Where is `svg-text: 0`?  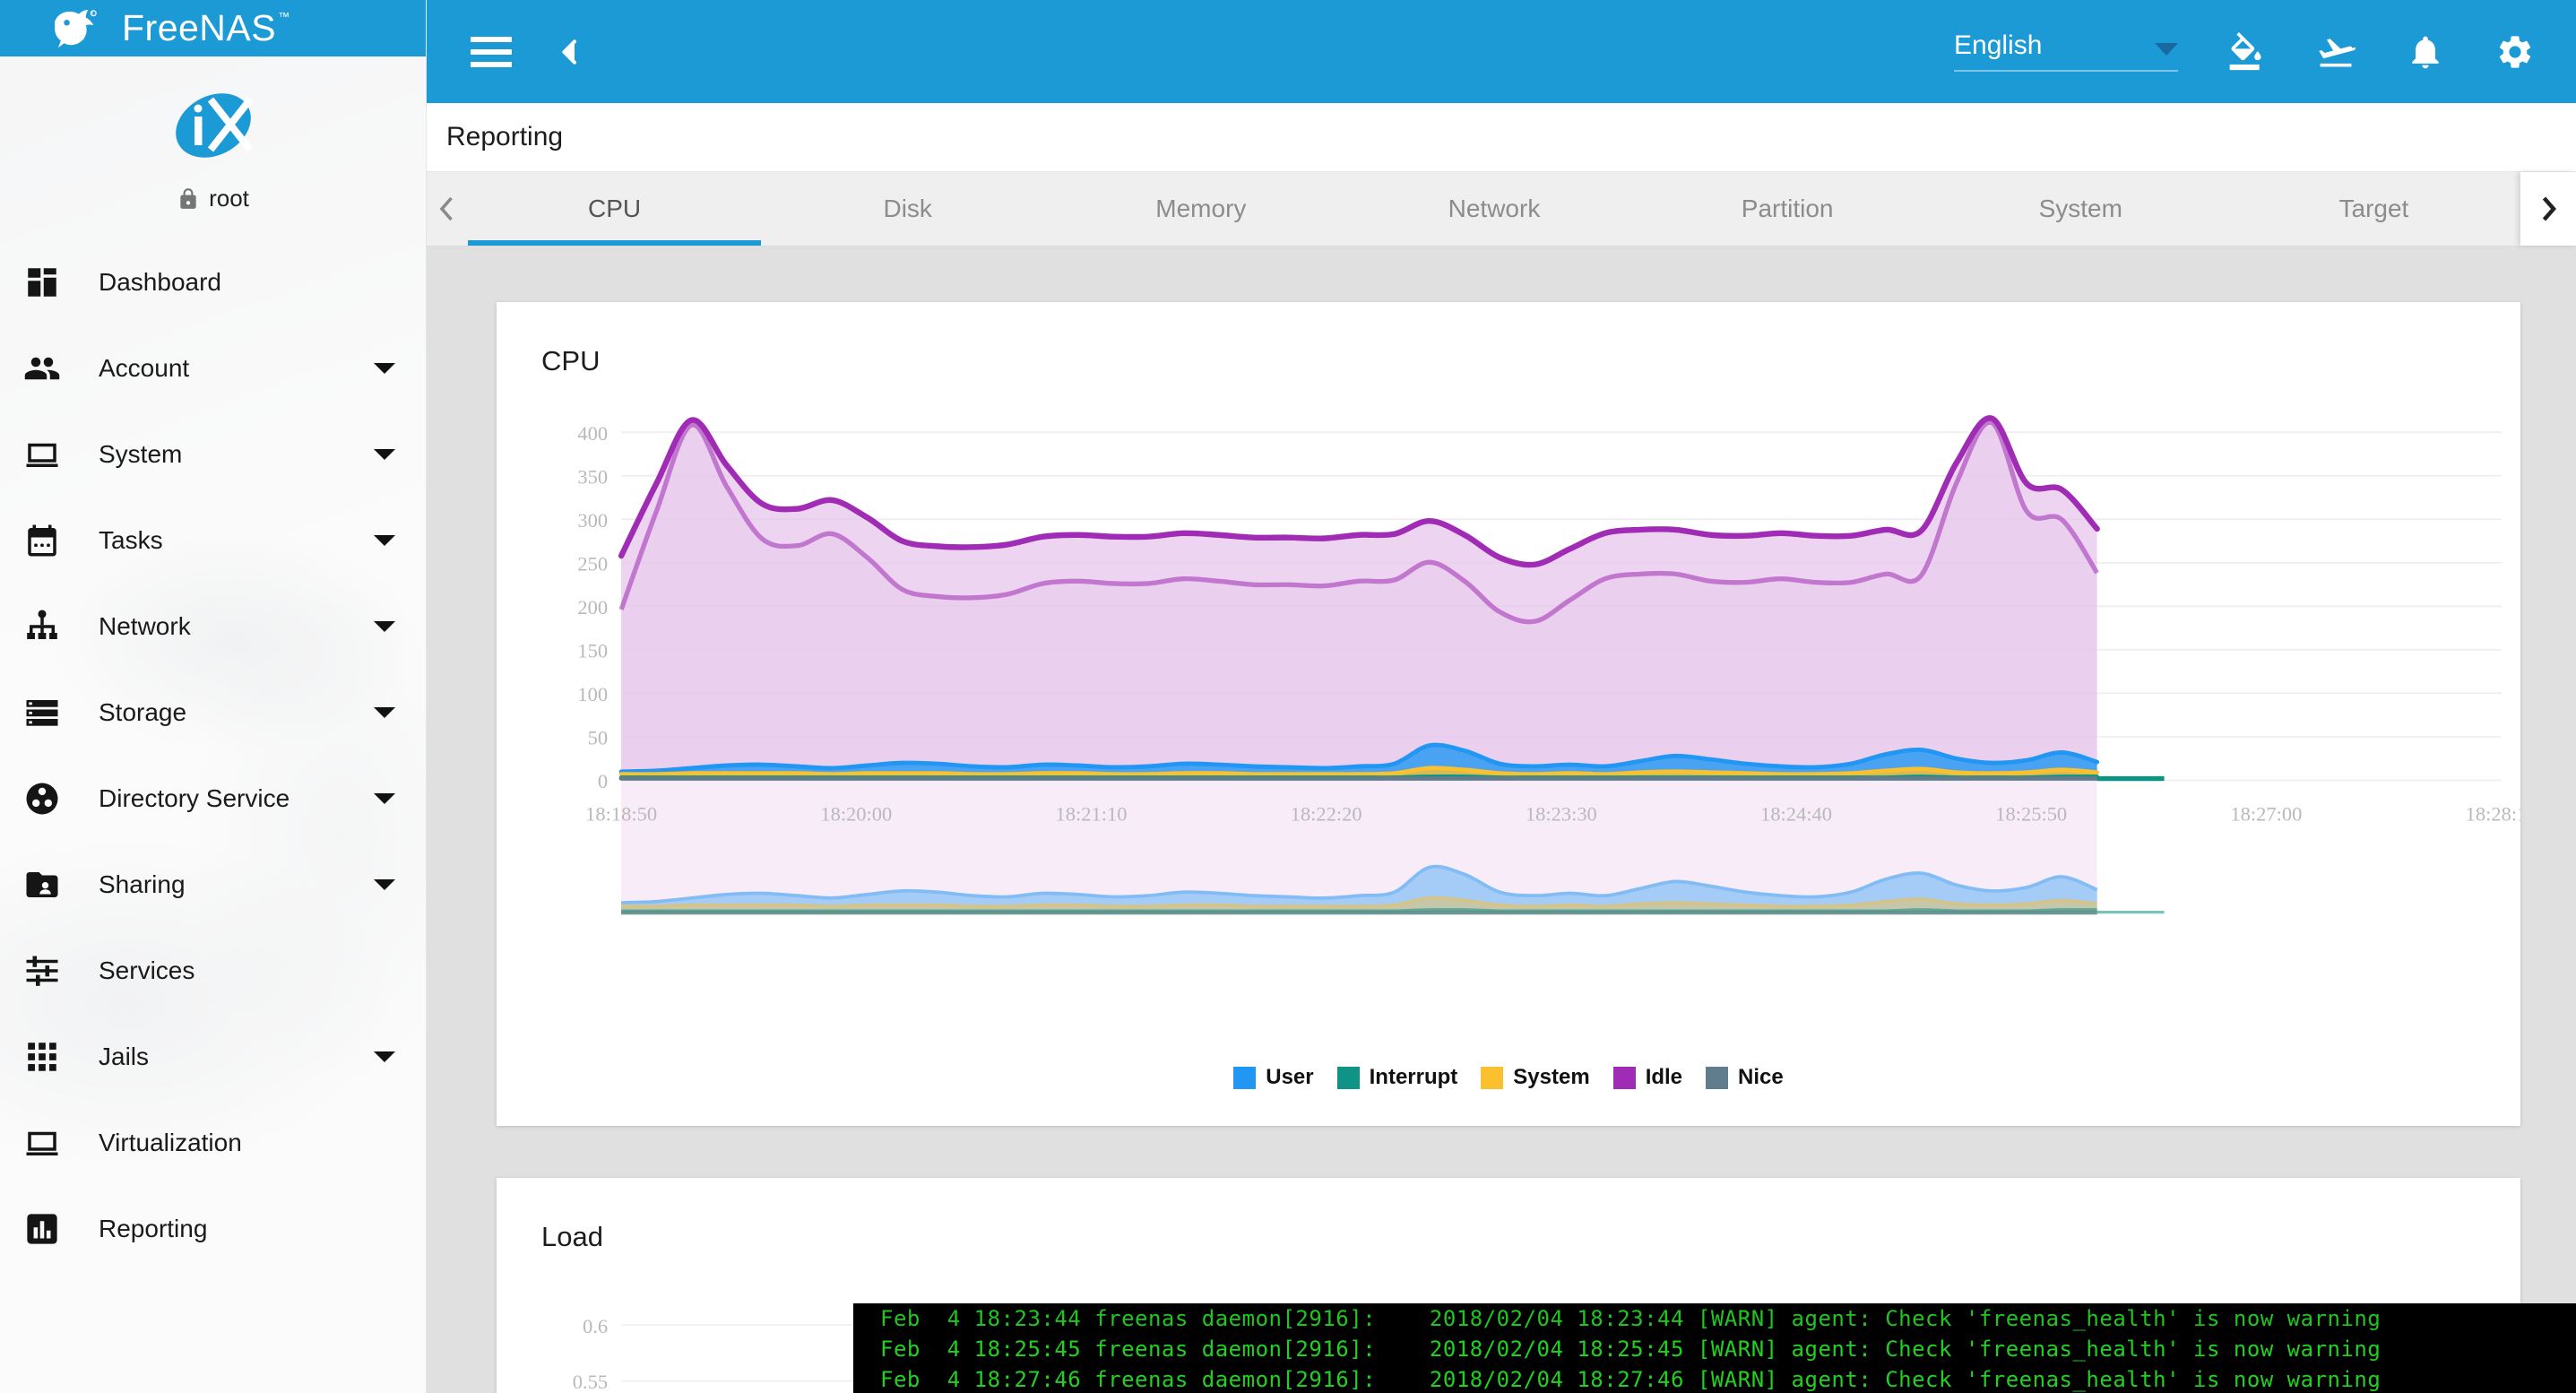
svg-text: 0 is located at coordinates (603, 781).